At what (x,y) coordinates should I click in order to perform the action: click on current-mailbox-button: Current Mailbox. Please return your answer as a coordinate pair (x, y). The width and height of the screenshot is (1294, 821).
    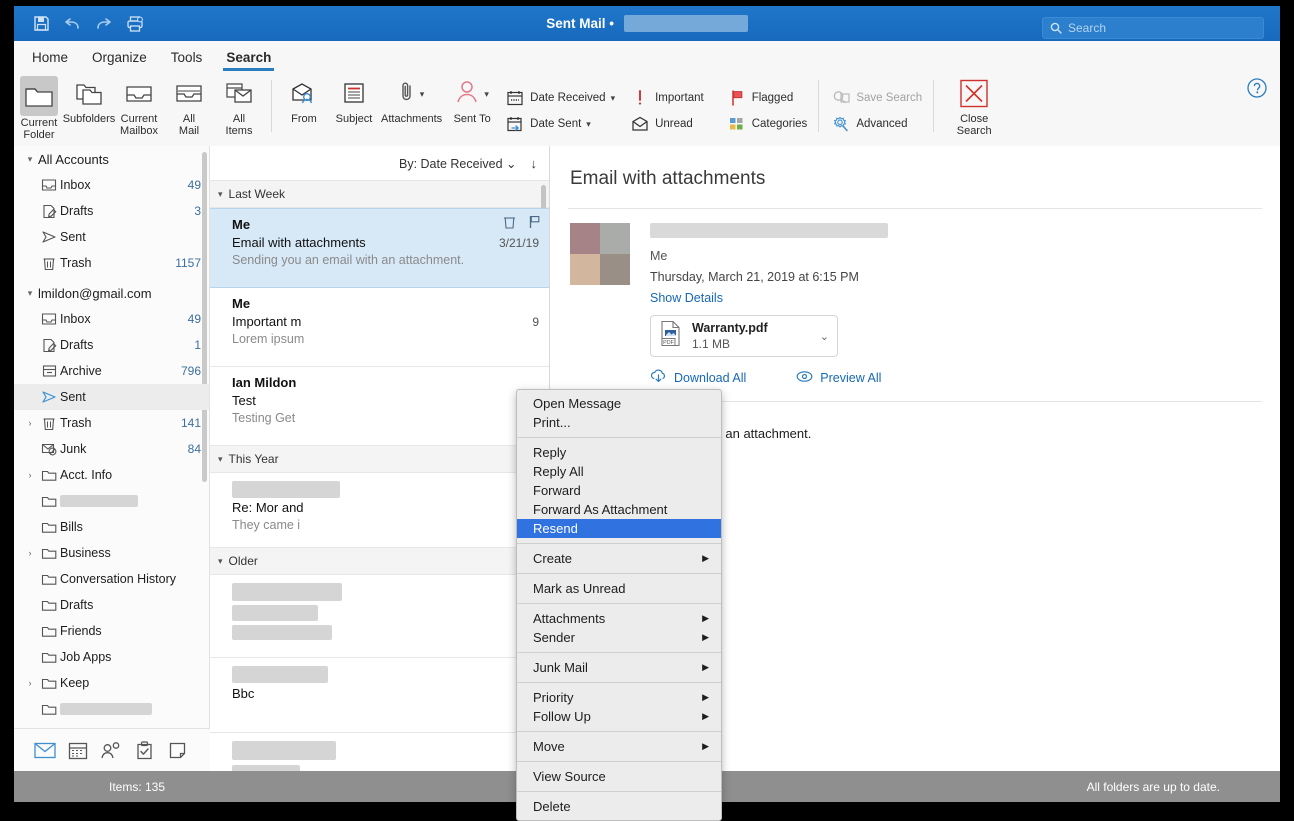
    Looking at the image, I should click on (139, 109).